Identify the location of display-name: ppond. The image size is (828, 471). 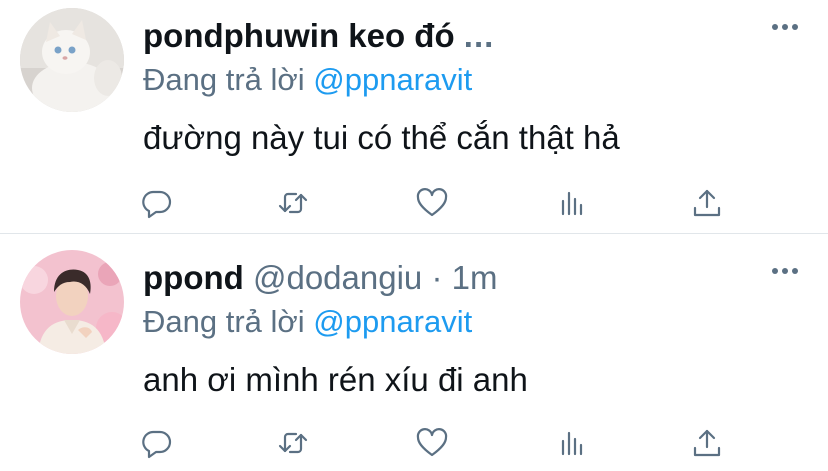
(193, 277).